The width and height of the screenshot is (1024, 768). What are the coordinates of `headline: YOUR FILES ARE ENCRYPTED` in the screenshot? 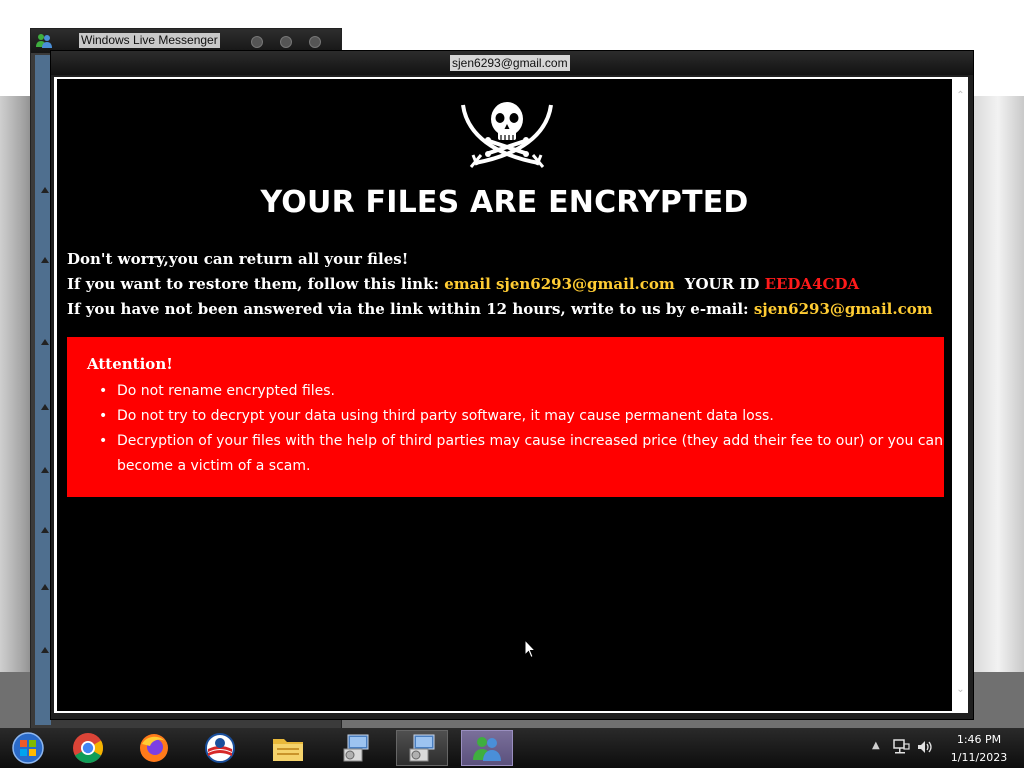 It's located at (504, 202).